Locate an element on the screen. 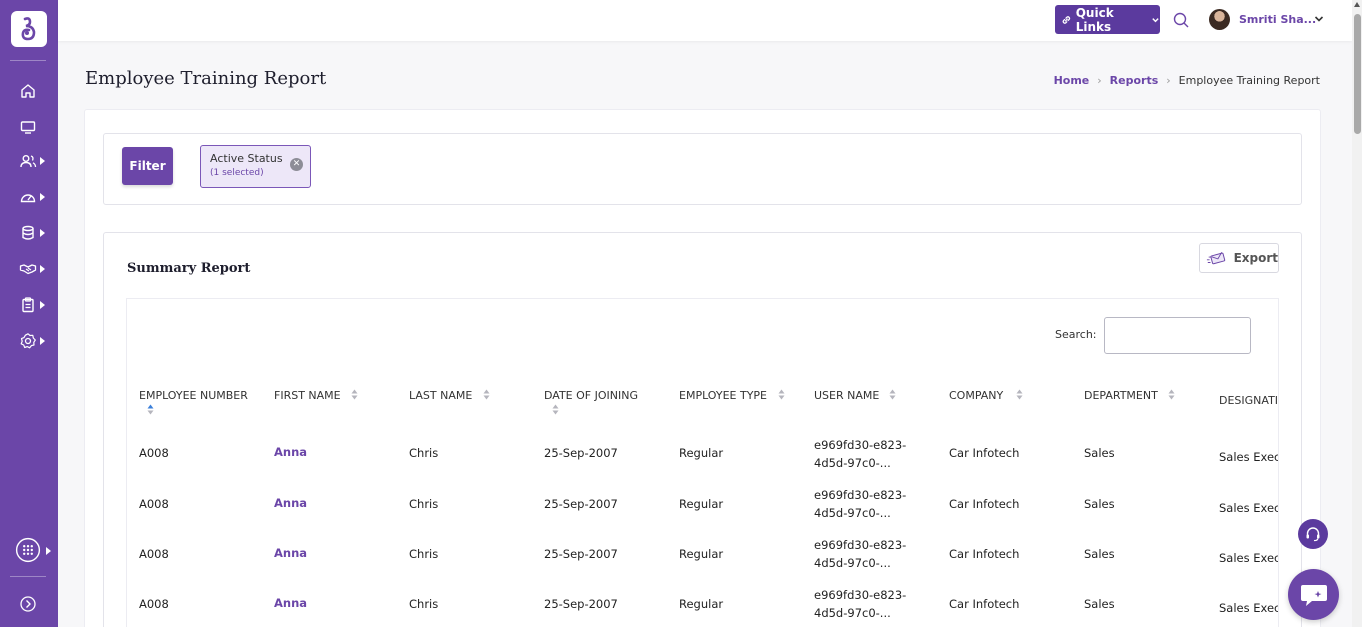 This screenshot has width=1362, height=627. sidebar-item-handshake is located at coordinates (29, 269).